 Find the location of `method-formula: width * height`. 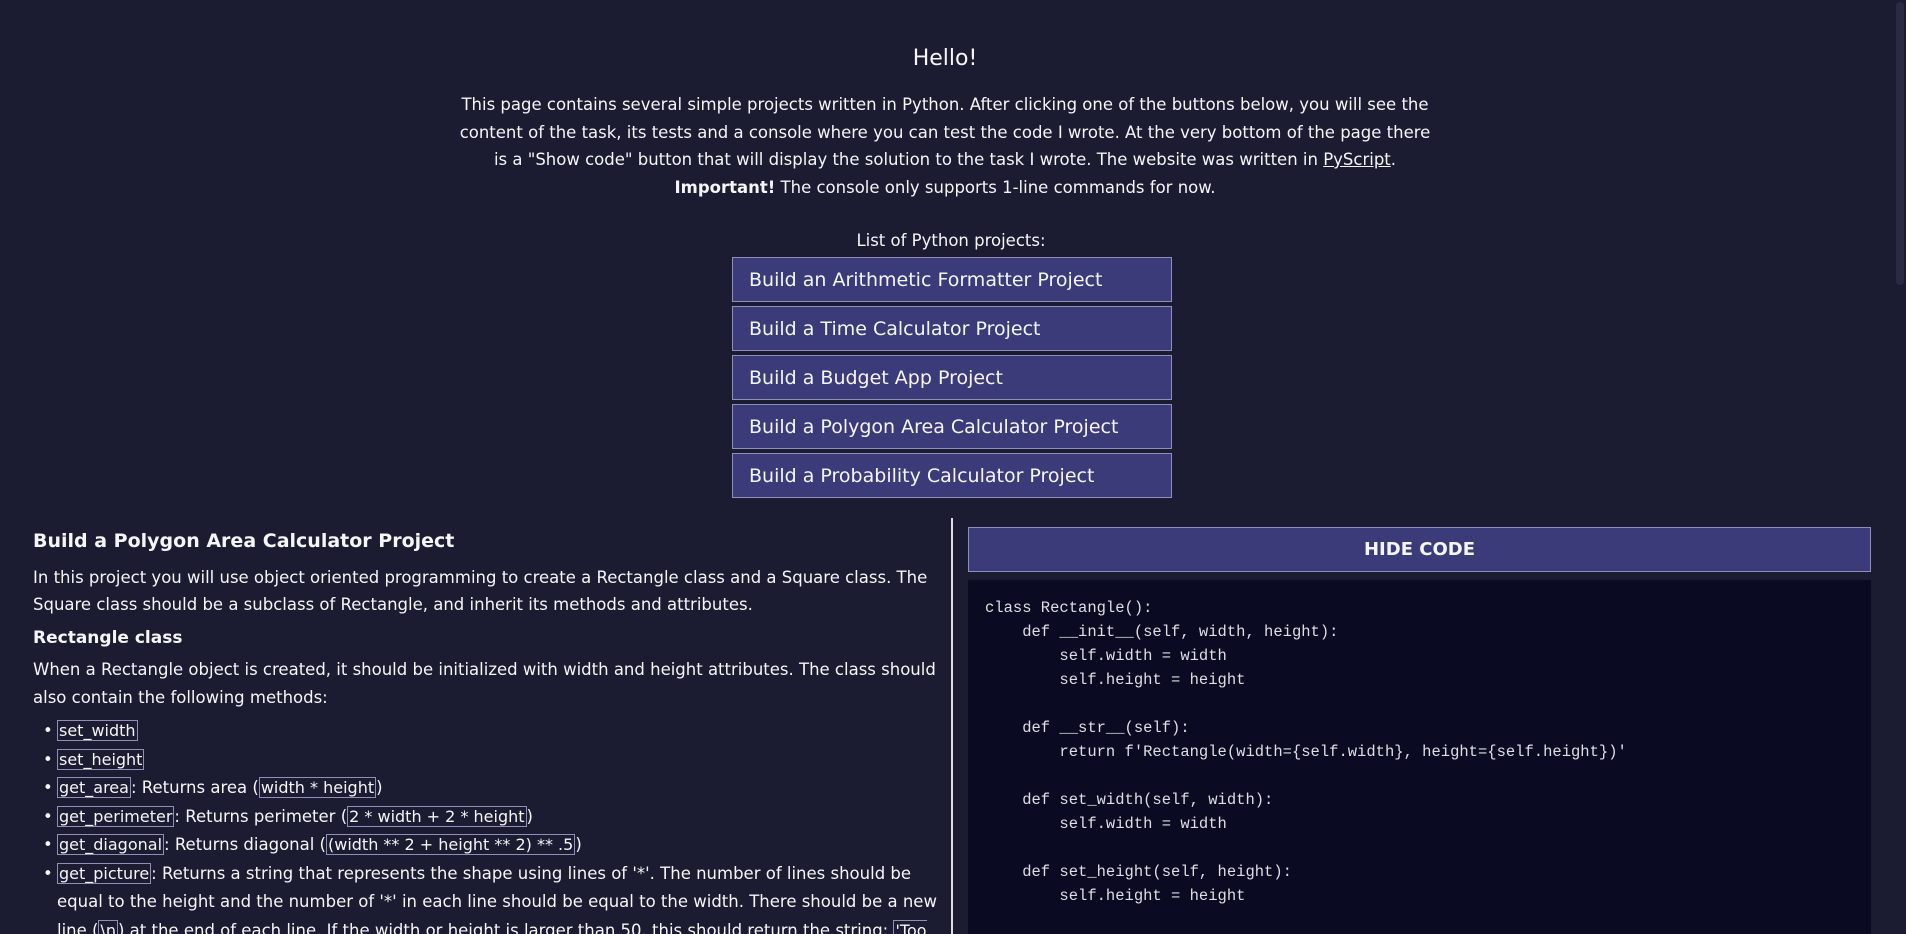

method-formula: width * height is located at coordinates (317, 787).